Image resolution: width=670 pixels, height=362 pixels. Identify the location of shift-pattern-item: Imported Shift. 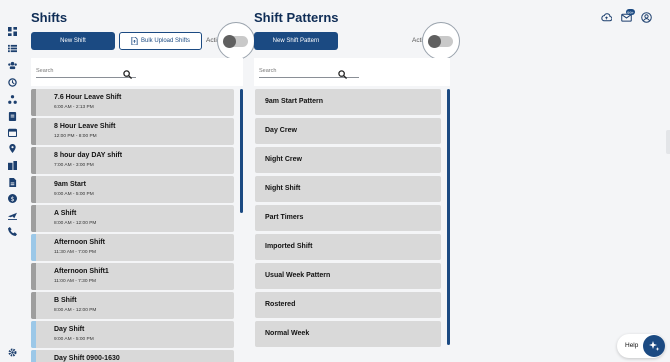
(348, 247).